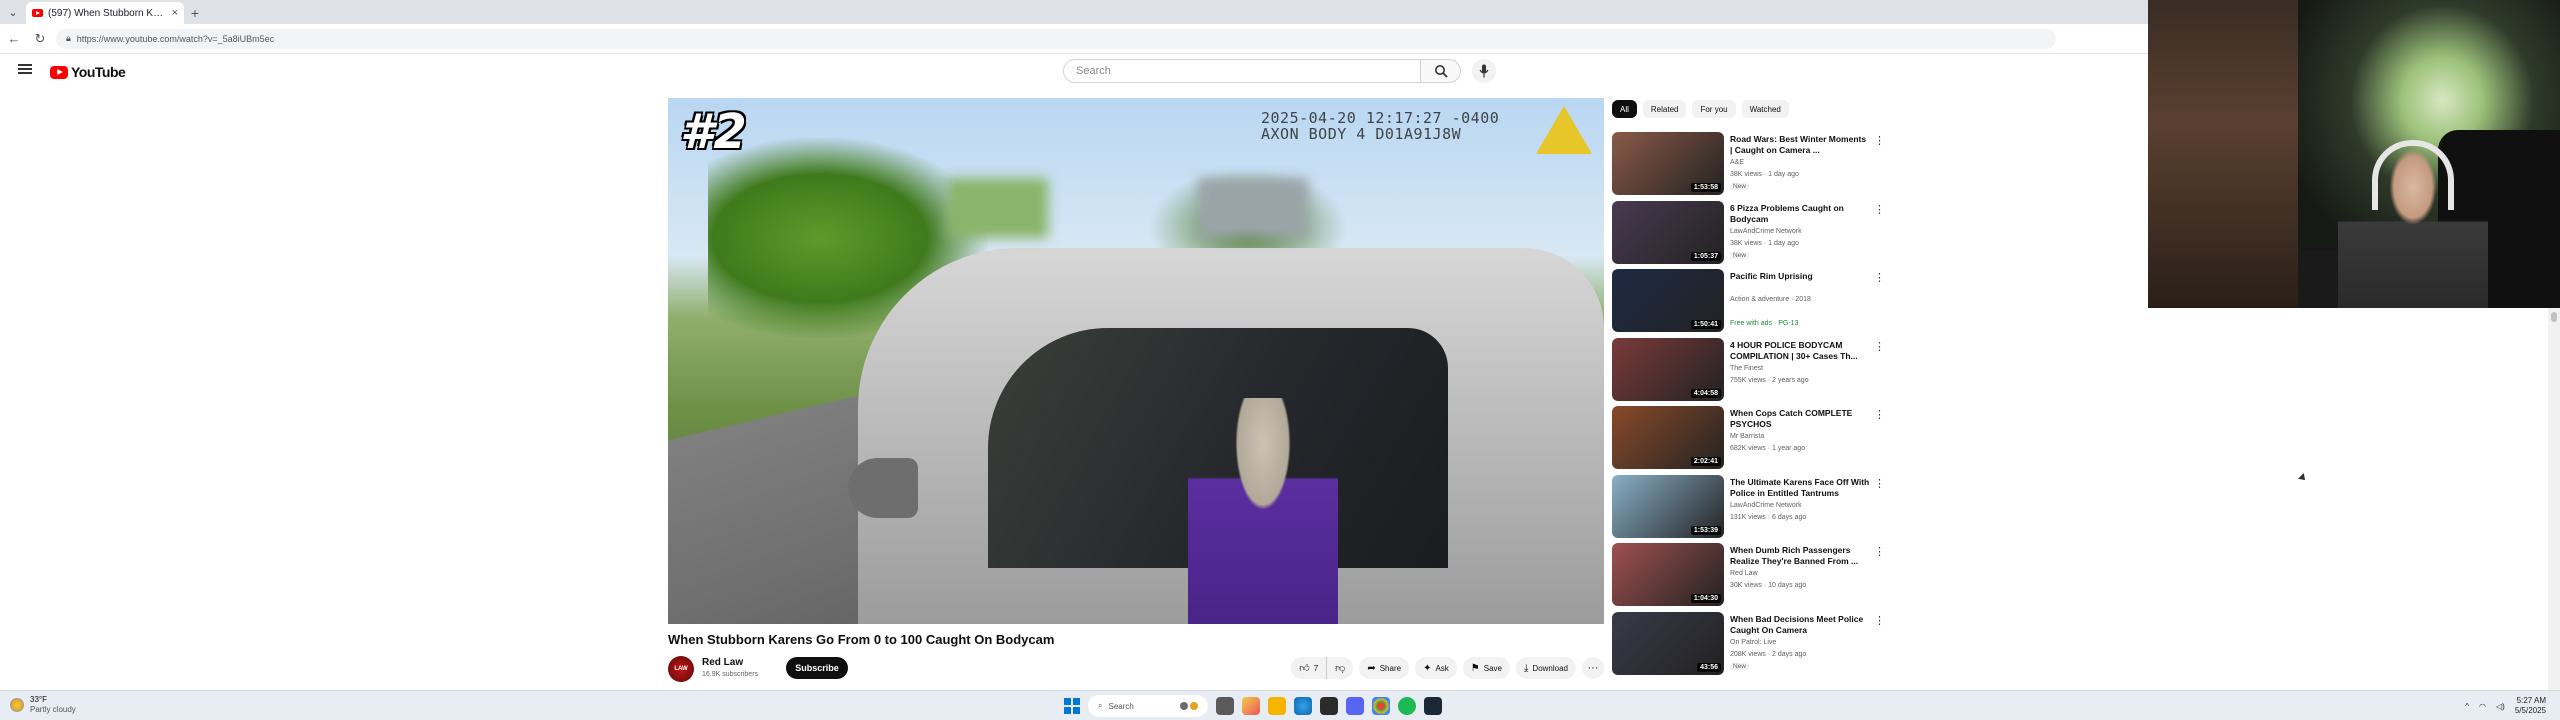 This screenshot has width=2560, height=720. What do you see at coordinates (1484, 71) in the screenshot?
I see `voice-search-button` at bounding box center [1484, 71].